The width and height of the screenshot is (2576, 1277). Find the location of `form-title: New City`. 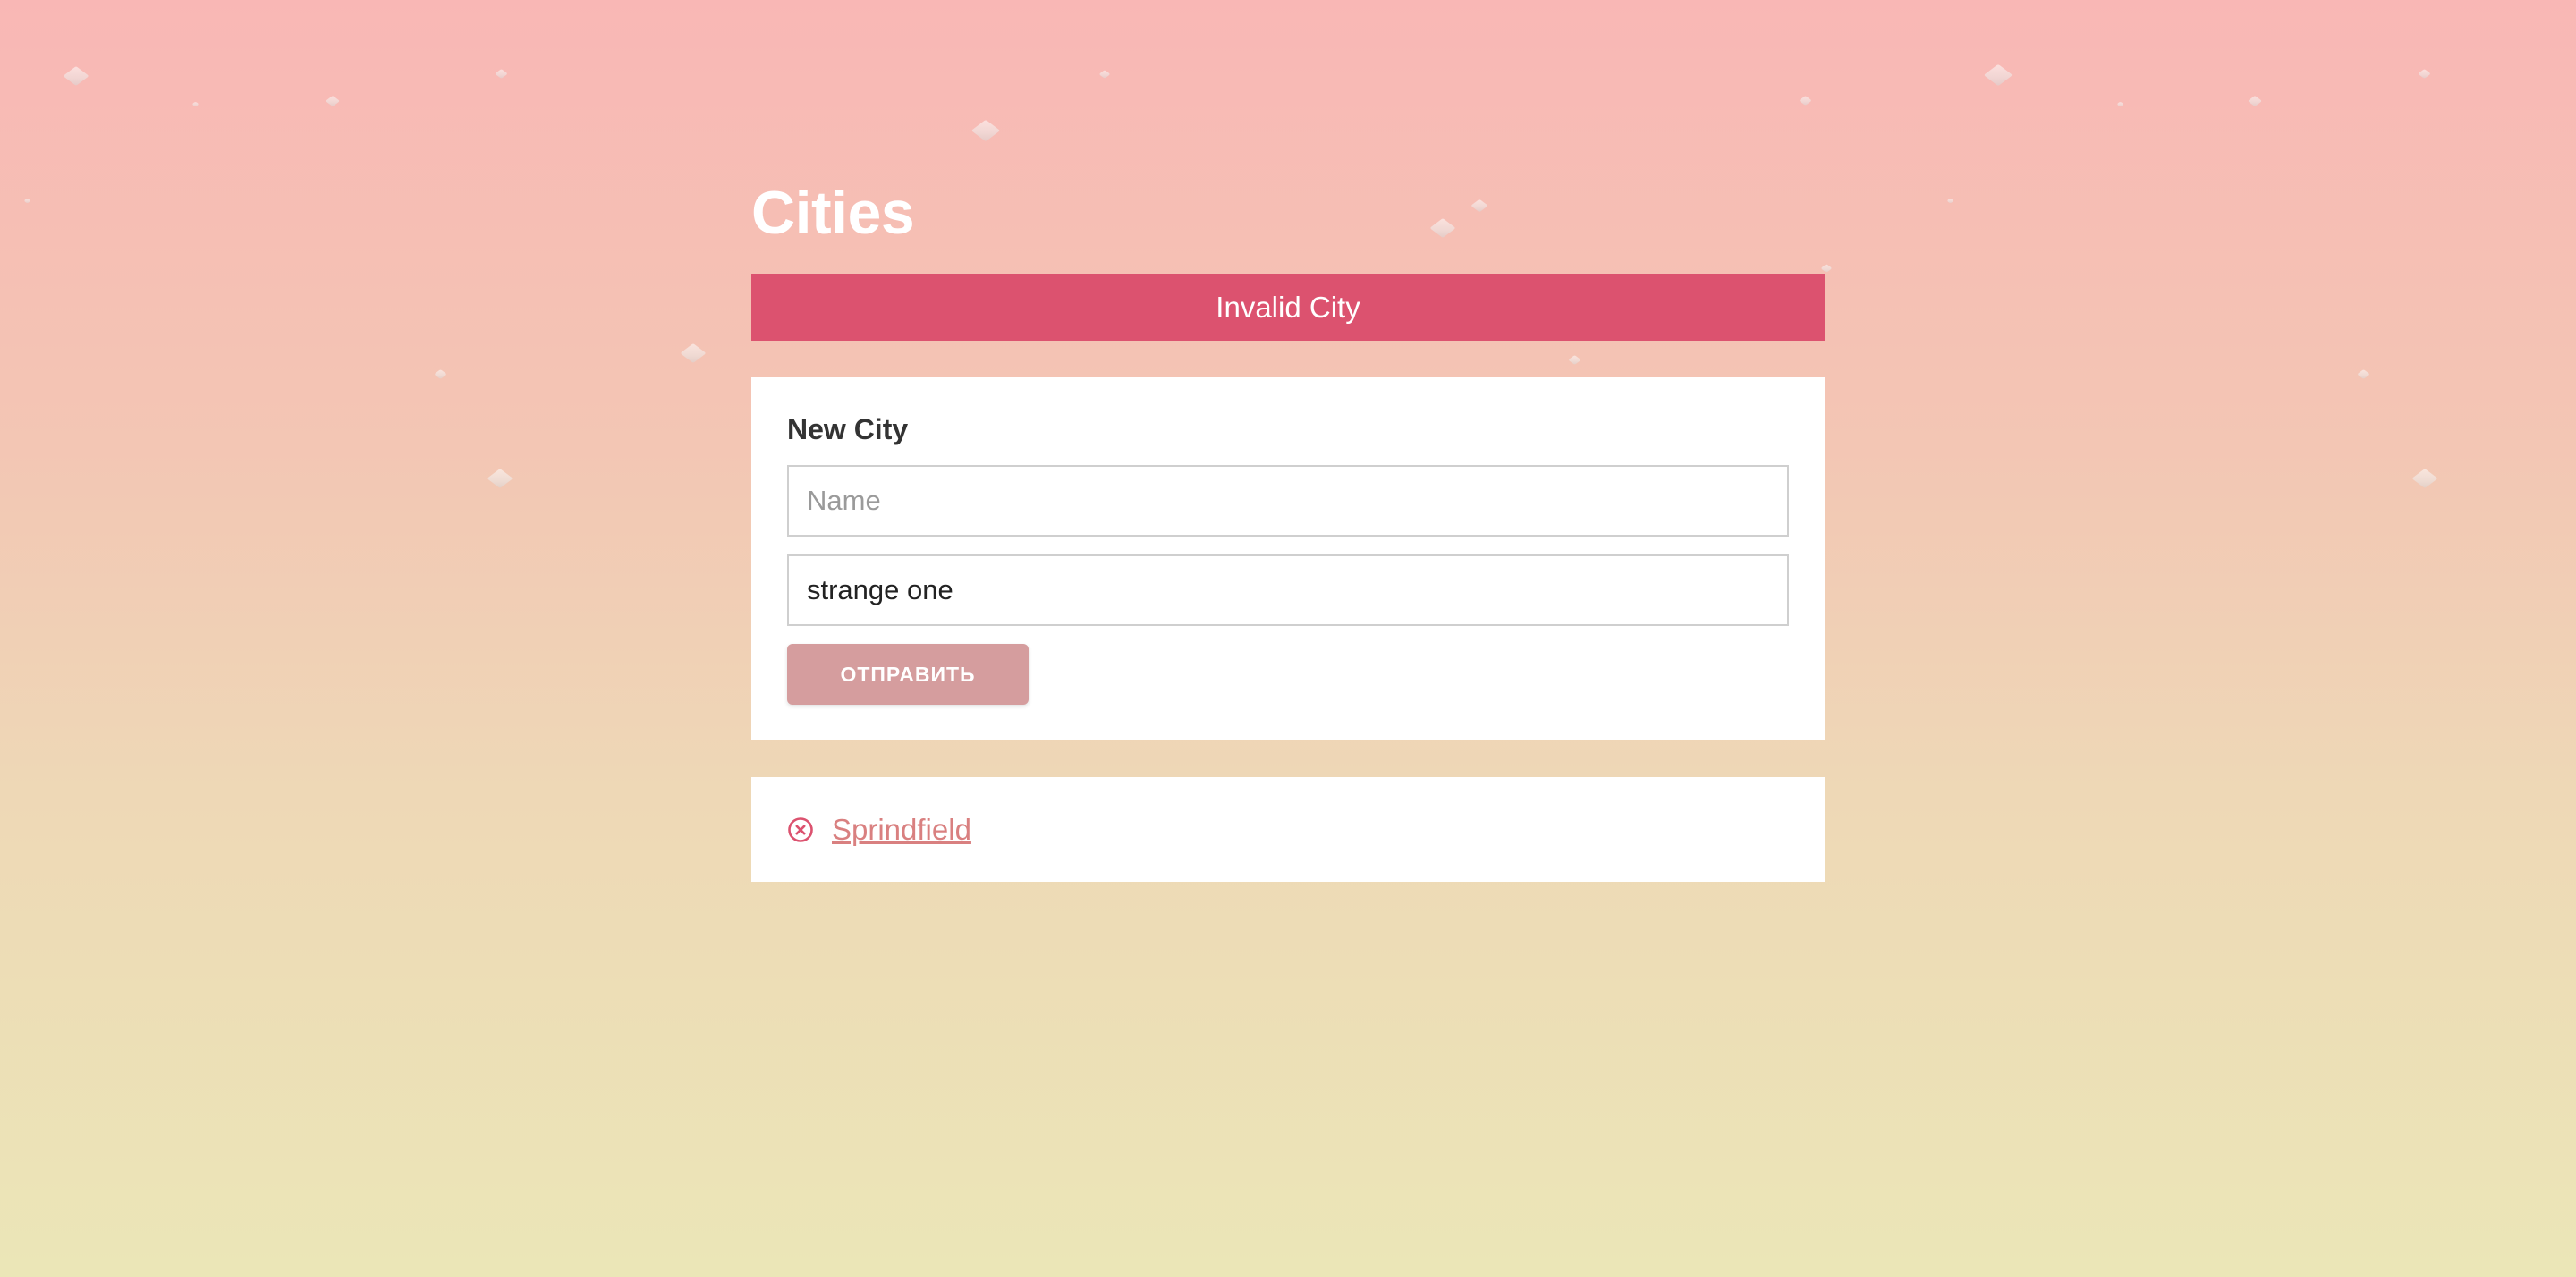

form-title: New City is located at coordinates (848, 429).